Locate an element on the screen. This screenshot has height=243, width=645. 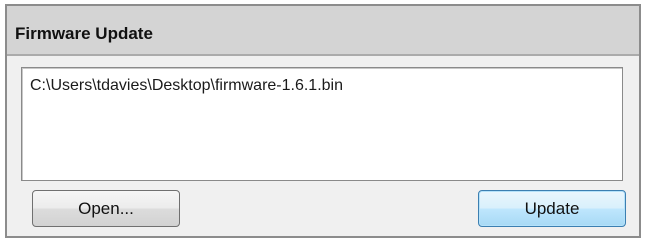
update-button: Update is located at coordinates (552, 208).